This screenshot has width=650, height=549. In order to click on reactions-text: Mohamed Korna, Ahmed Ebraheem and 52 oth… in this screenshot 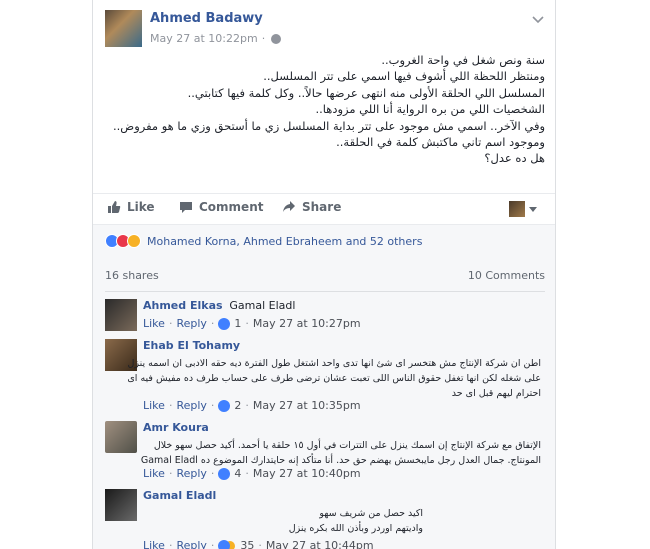, I will do `click(284, 241)`.